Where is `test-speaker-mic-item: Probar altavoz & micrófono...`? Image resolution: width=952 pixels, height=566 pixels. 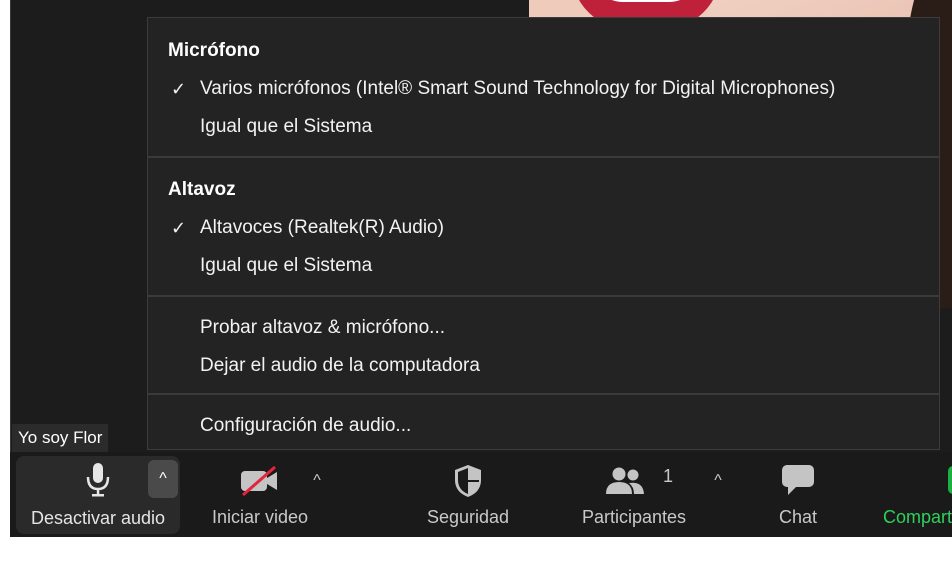 test-speaker-mic-item: Probar altavoz & micrófono... is located at coordinates (543, 328).